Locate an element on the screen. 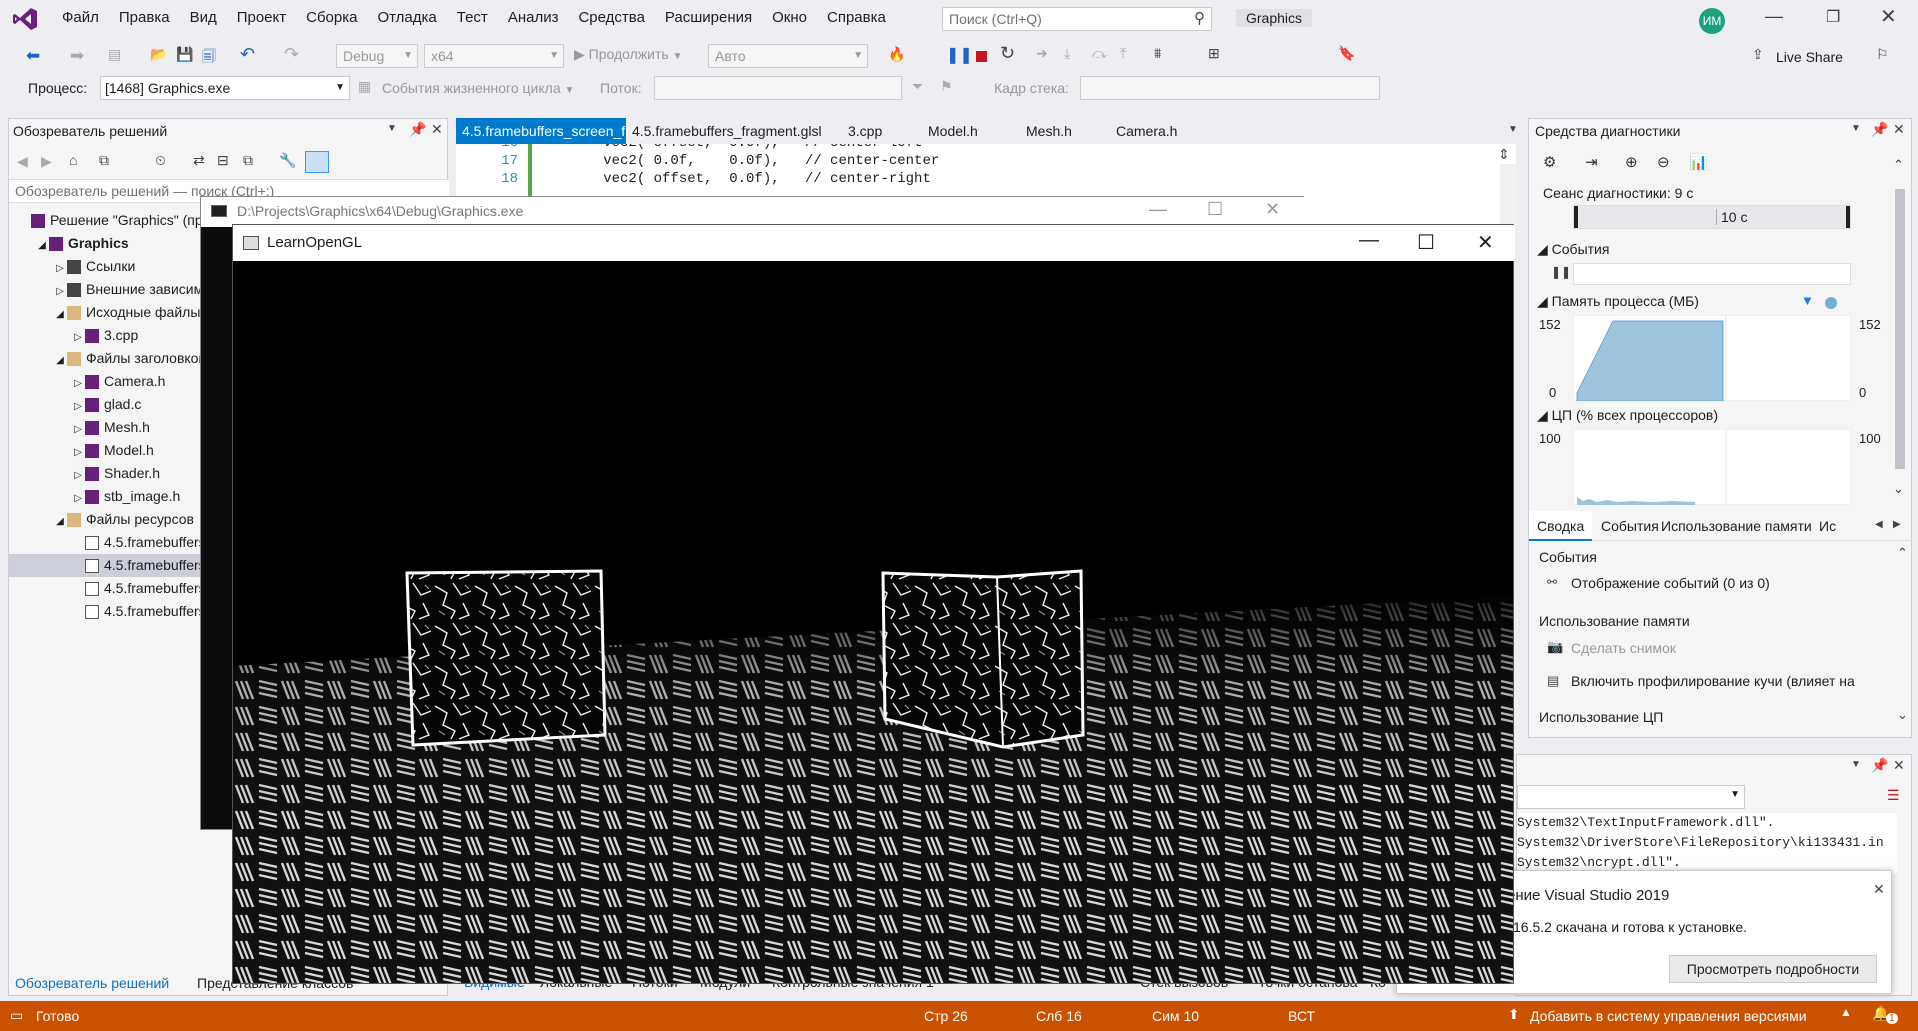 Image resolution: width=1918 pixels, height=1031 pixels. view-details-button: Просмотреть подробности is located at coordinates (1773, 969).